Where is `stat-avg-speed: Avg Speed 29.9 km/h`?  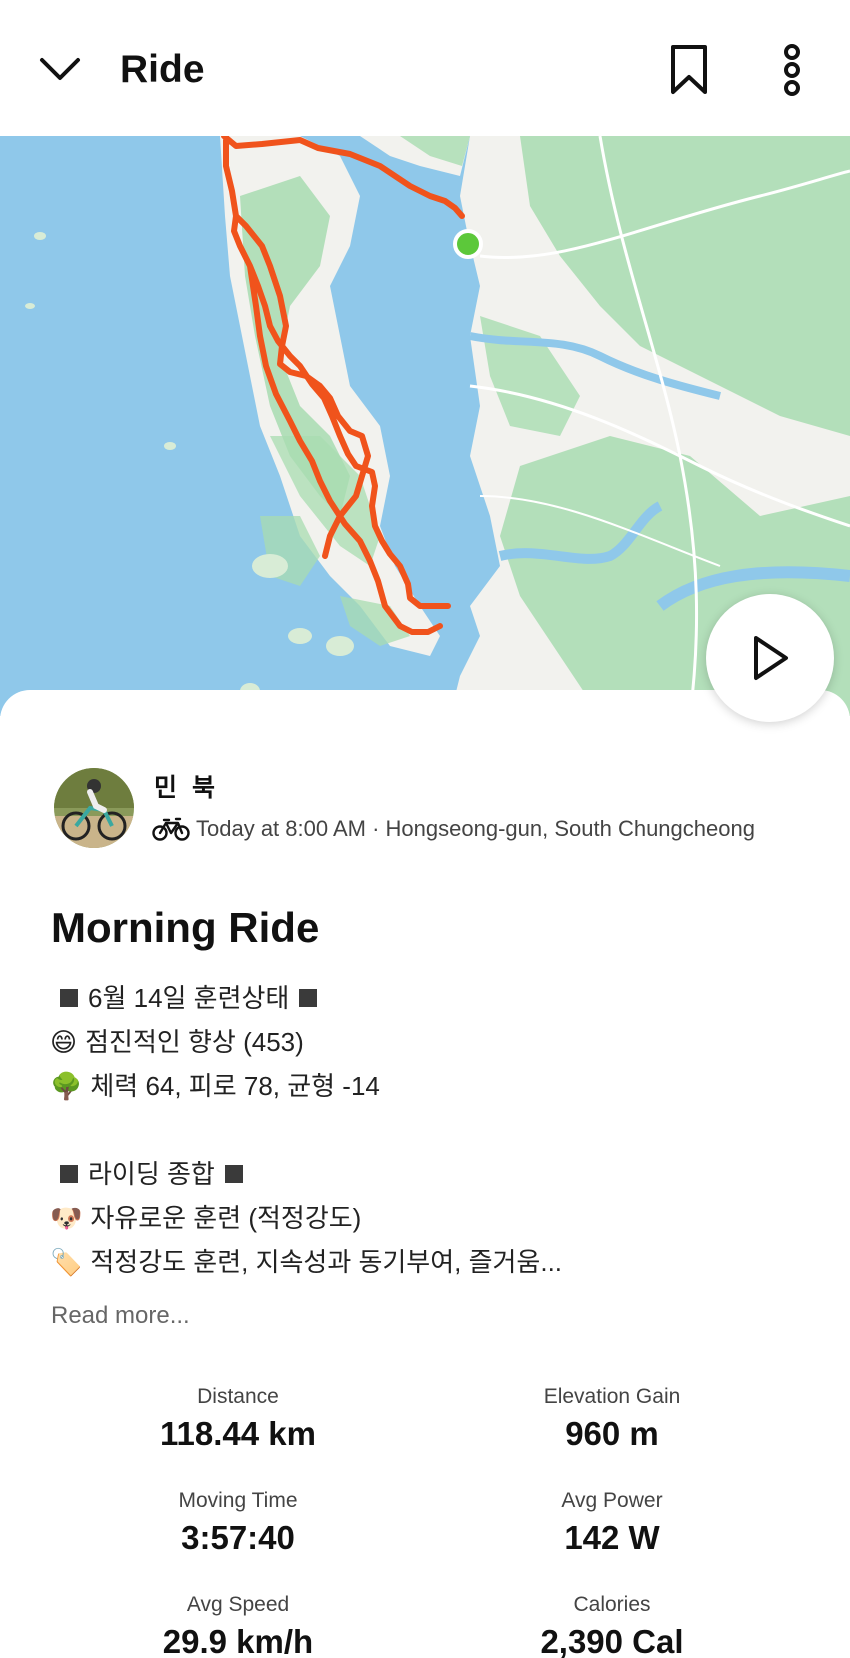
stat-avg-speed: Avg Speed 29.9 km/h is located at coordinates (238, 1624).